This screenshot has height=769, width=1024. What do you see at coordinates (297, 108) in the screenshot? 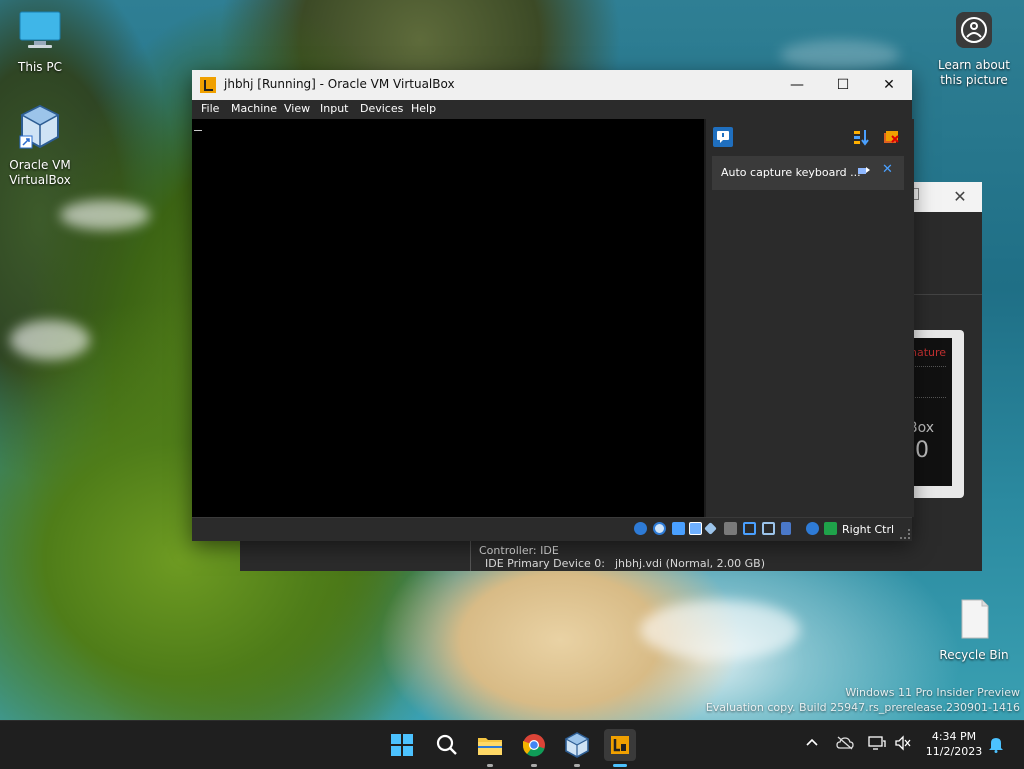
I see `menu-view: View` at bounding box center [297, 108].